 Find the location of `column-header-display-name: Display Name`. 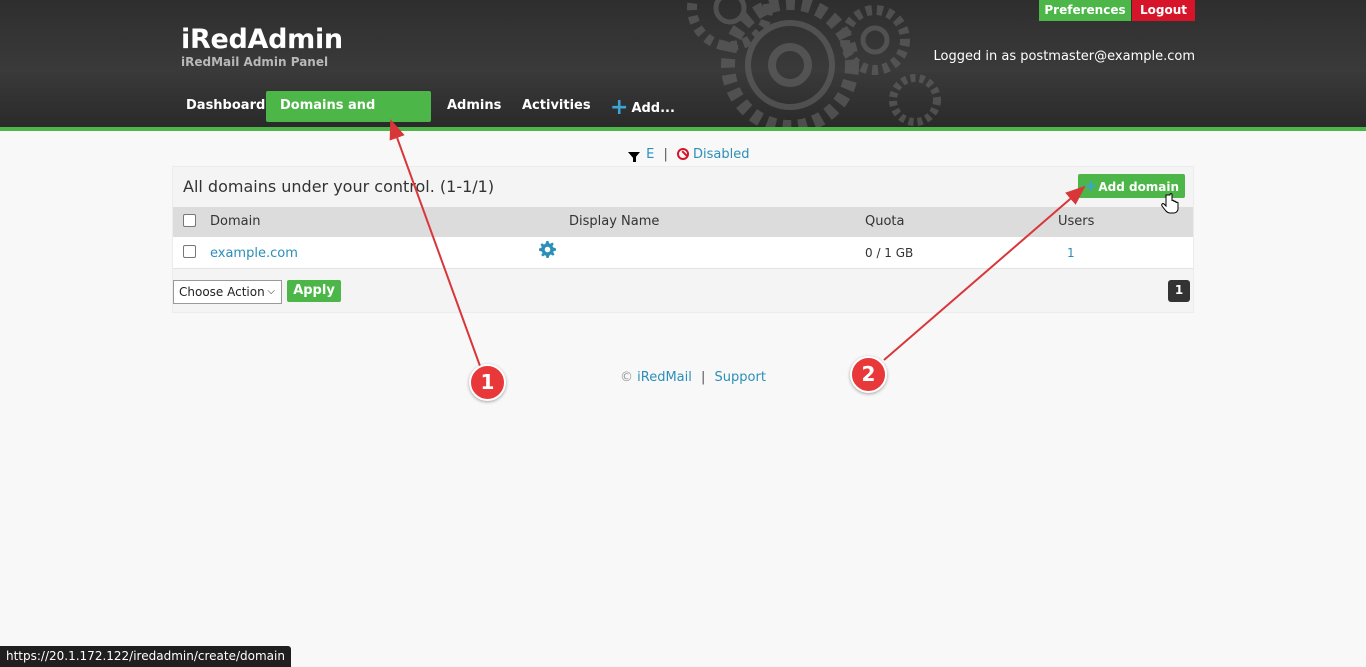

column-header-display-name: Display Name is located at coordinates (614, 221).